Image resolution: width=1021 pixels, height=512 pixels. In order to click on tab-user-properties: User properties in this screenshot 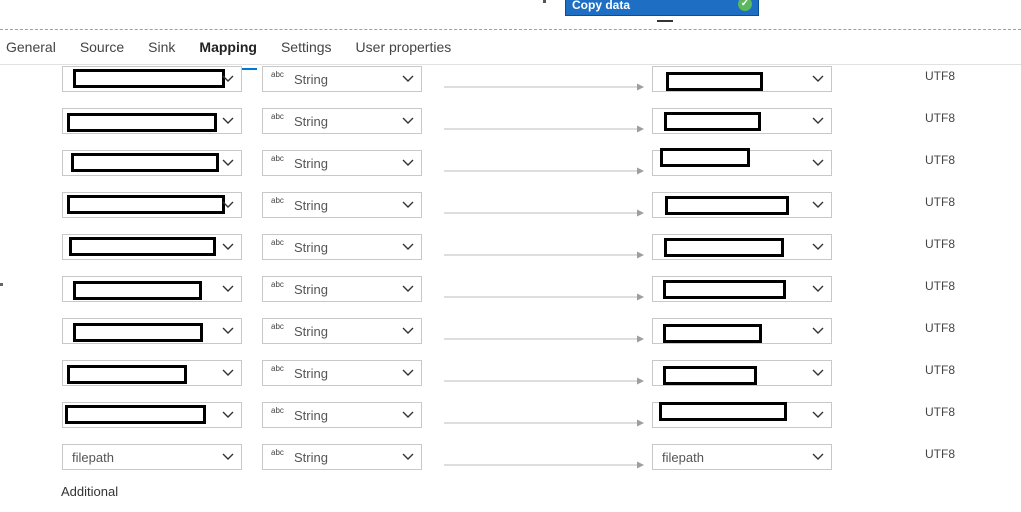, I will do `click(404, 50)`.